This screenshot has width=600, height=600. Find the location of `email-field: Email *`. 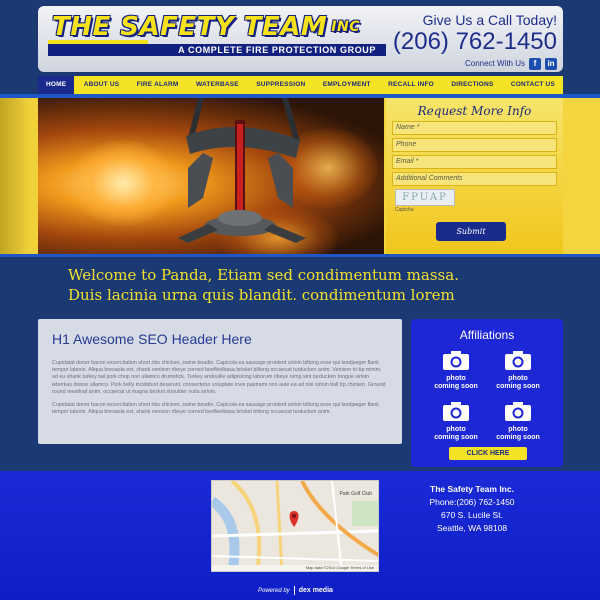

email-field: Email * is located at coordinates (474, 162).